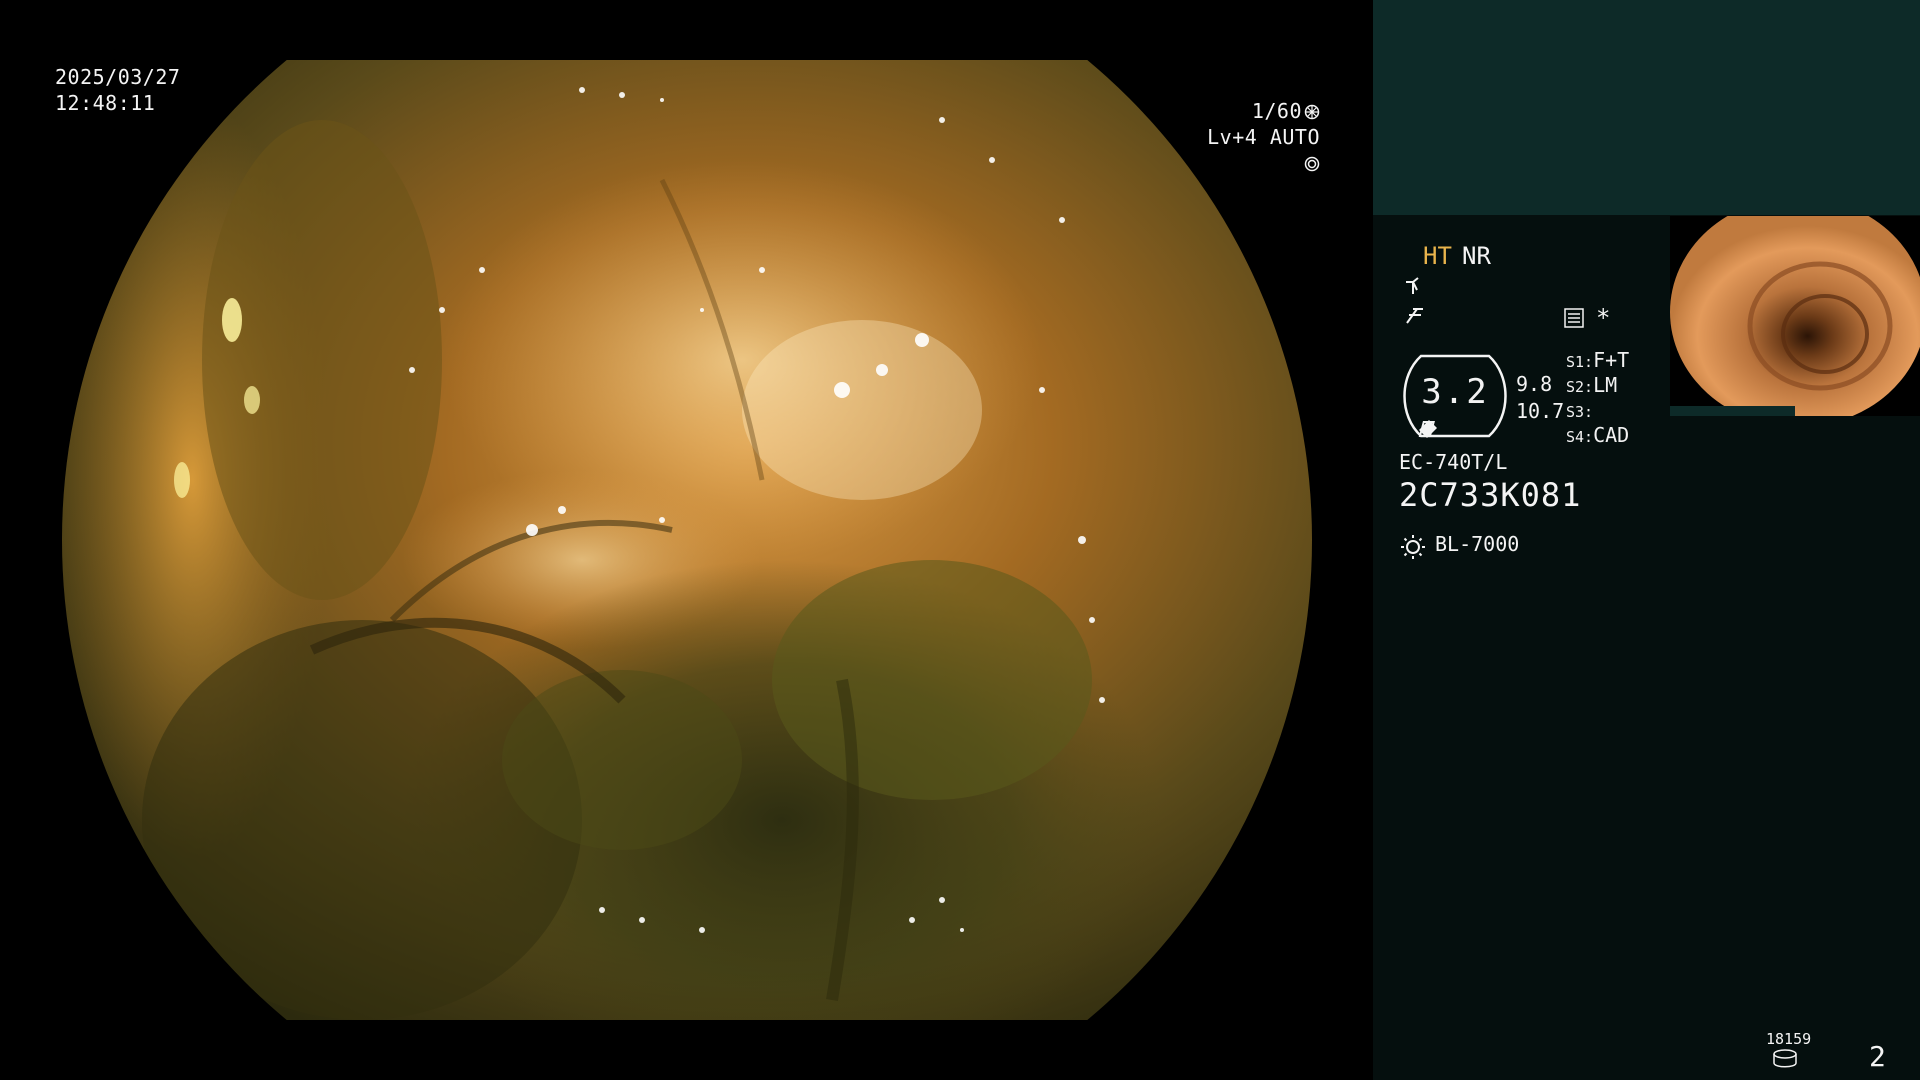  I want to click on light-source: BL-7000, so click(1459, 545).